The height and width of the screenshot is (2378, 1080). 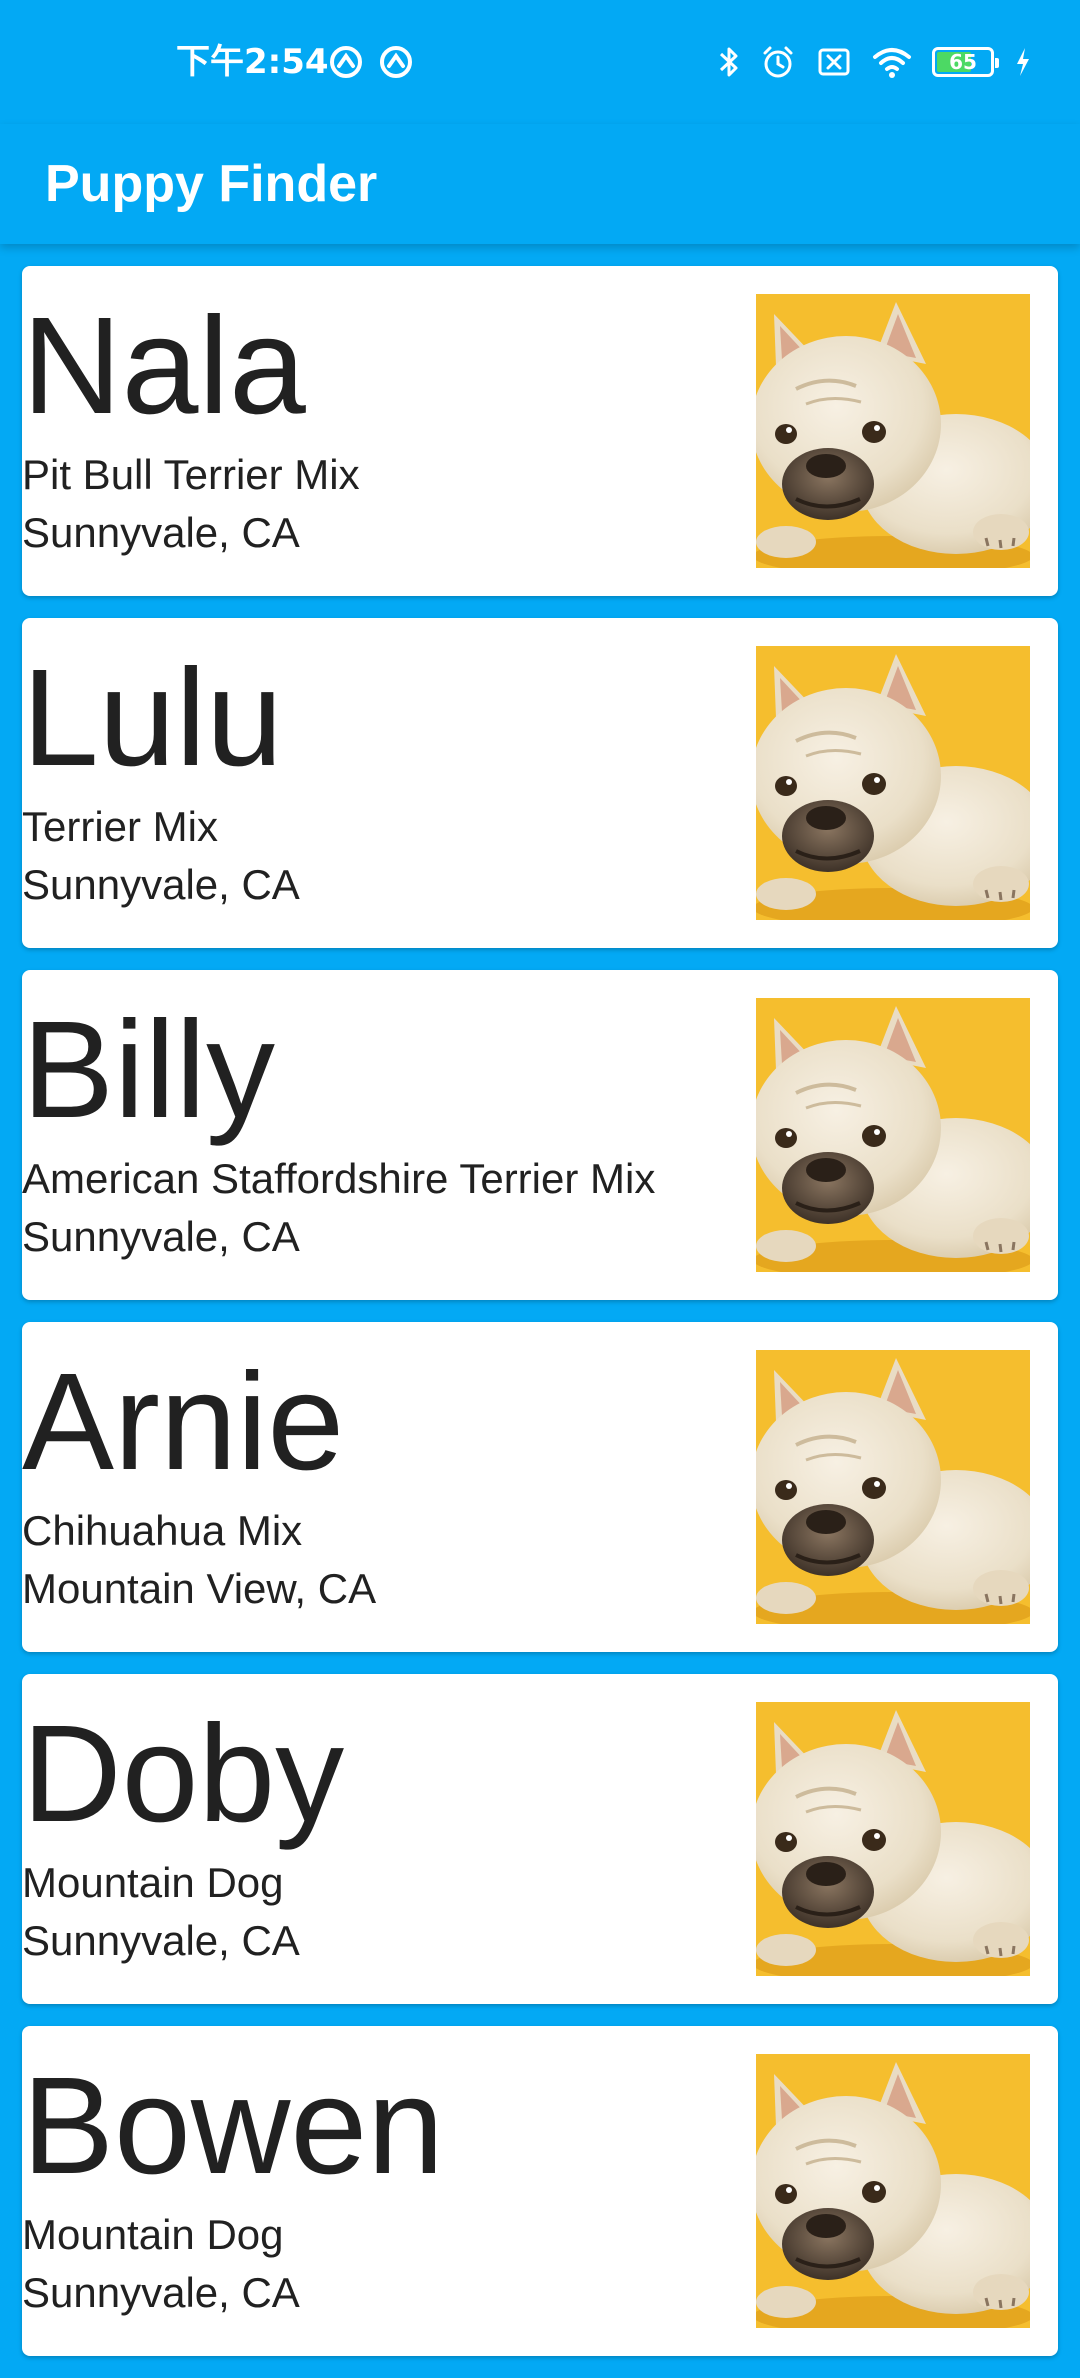 What do you see at coordinates (211, 184) in the screenshot?
I see `app-title: Puppy Finder` at bounding box center [211, 184].